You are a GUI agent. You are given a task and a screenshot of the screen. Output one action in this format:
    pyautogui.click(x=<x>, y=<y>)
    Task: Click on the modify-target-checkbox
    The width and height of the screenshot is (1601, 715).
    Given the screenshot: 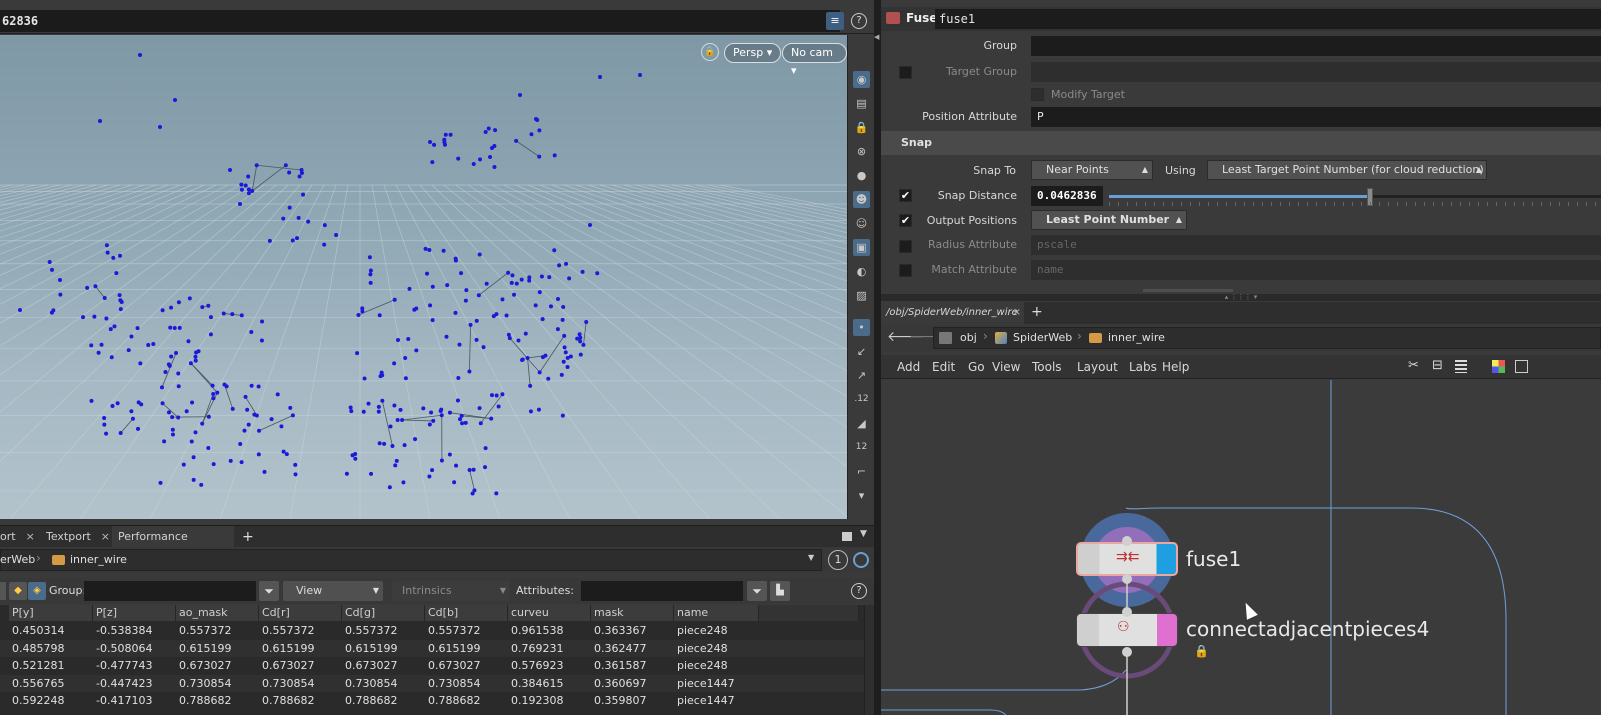 What is the action you would take?
    pyautogui.click(x=1037, y=94)
    